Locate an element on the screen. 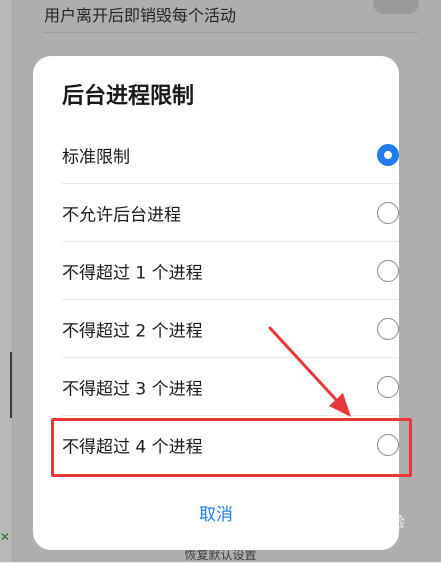 This screenshot has width=441, height=563. option-max-2-processes: 不得超过 2 个进程 is located at coordinates (230, 329).